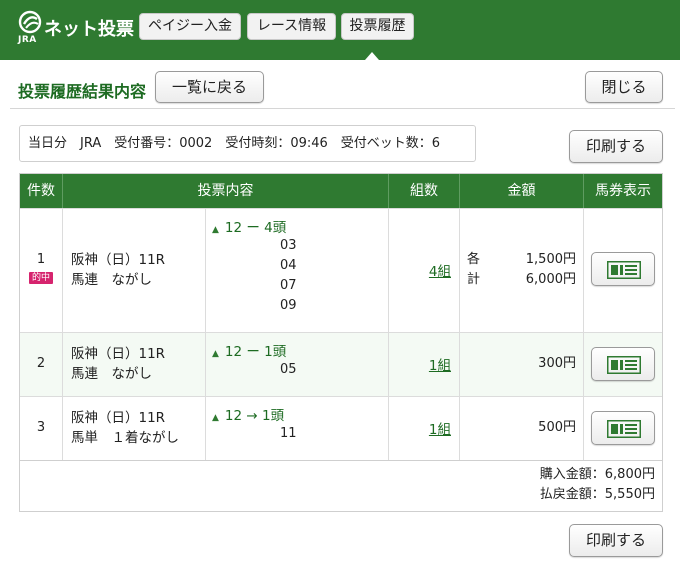  Describe the element at coordinates (424, 191) in the screenshot. I see `header-combos: 組数` at that location.